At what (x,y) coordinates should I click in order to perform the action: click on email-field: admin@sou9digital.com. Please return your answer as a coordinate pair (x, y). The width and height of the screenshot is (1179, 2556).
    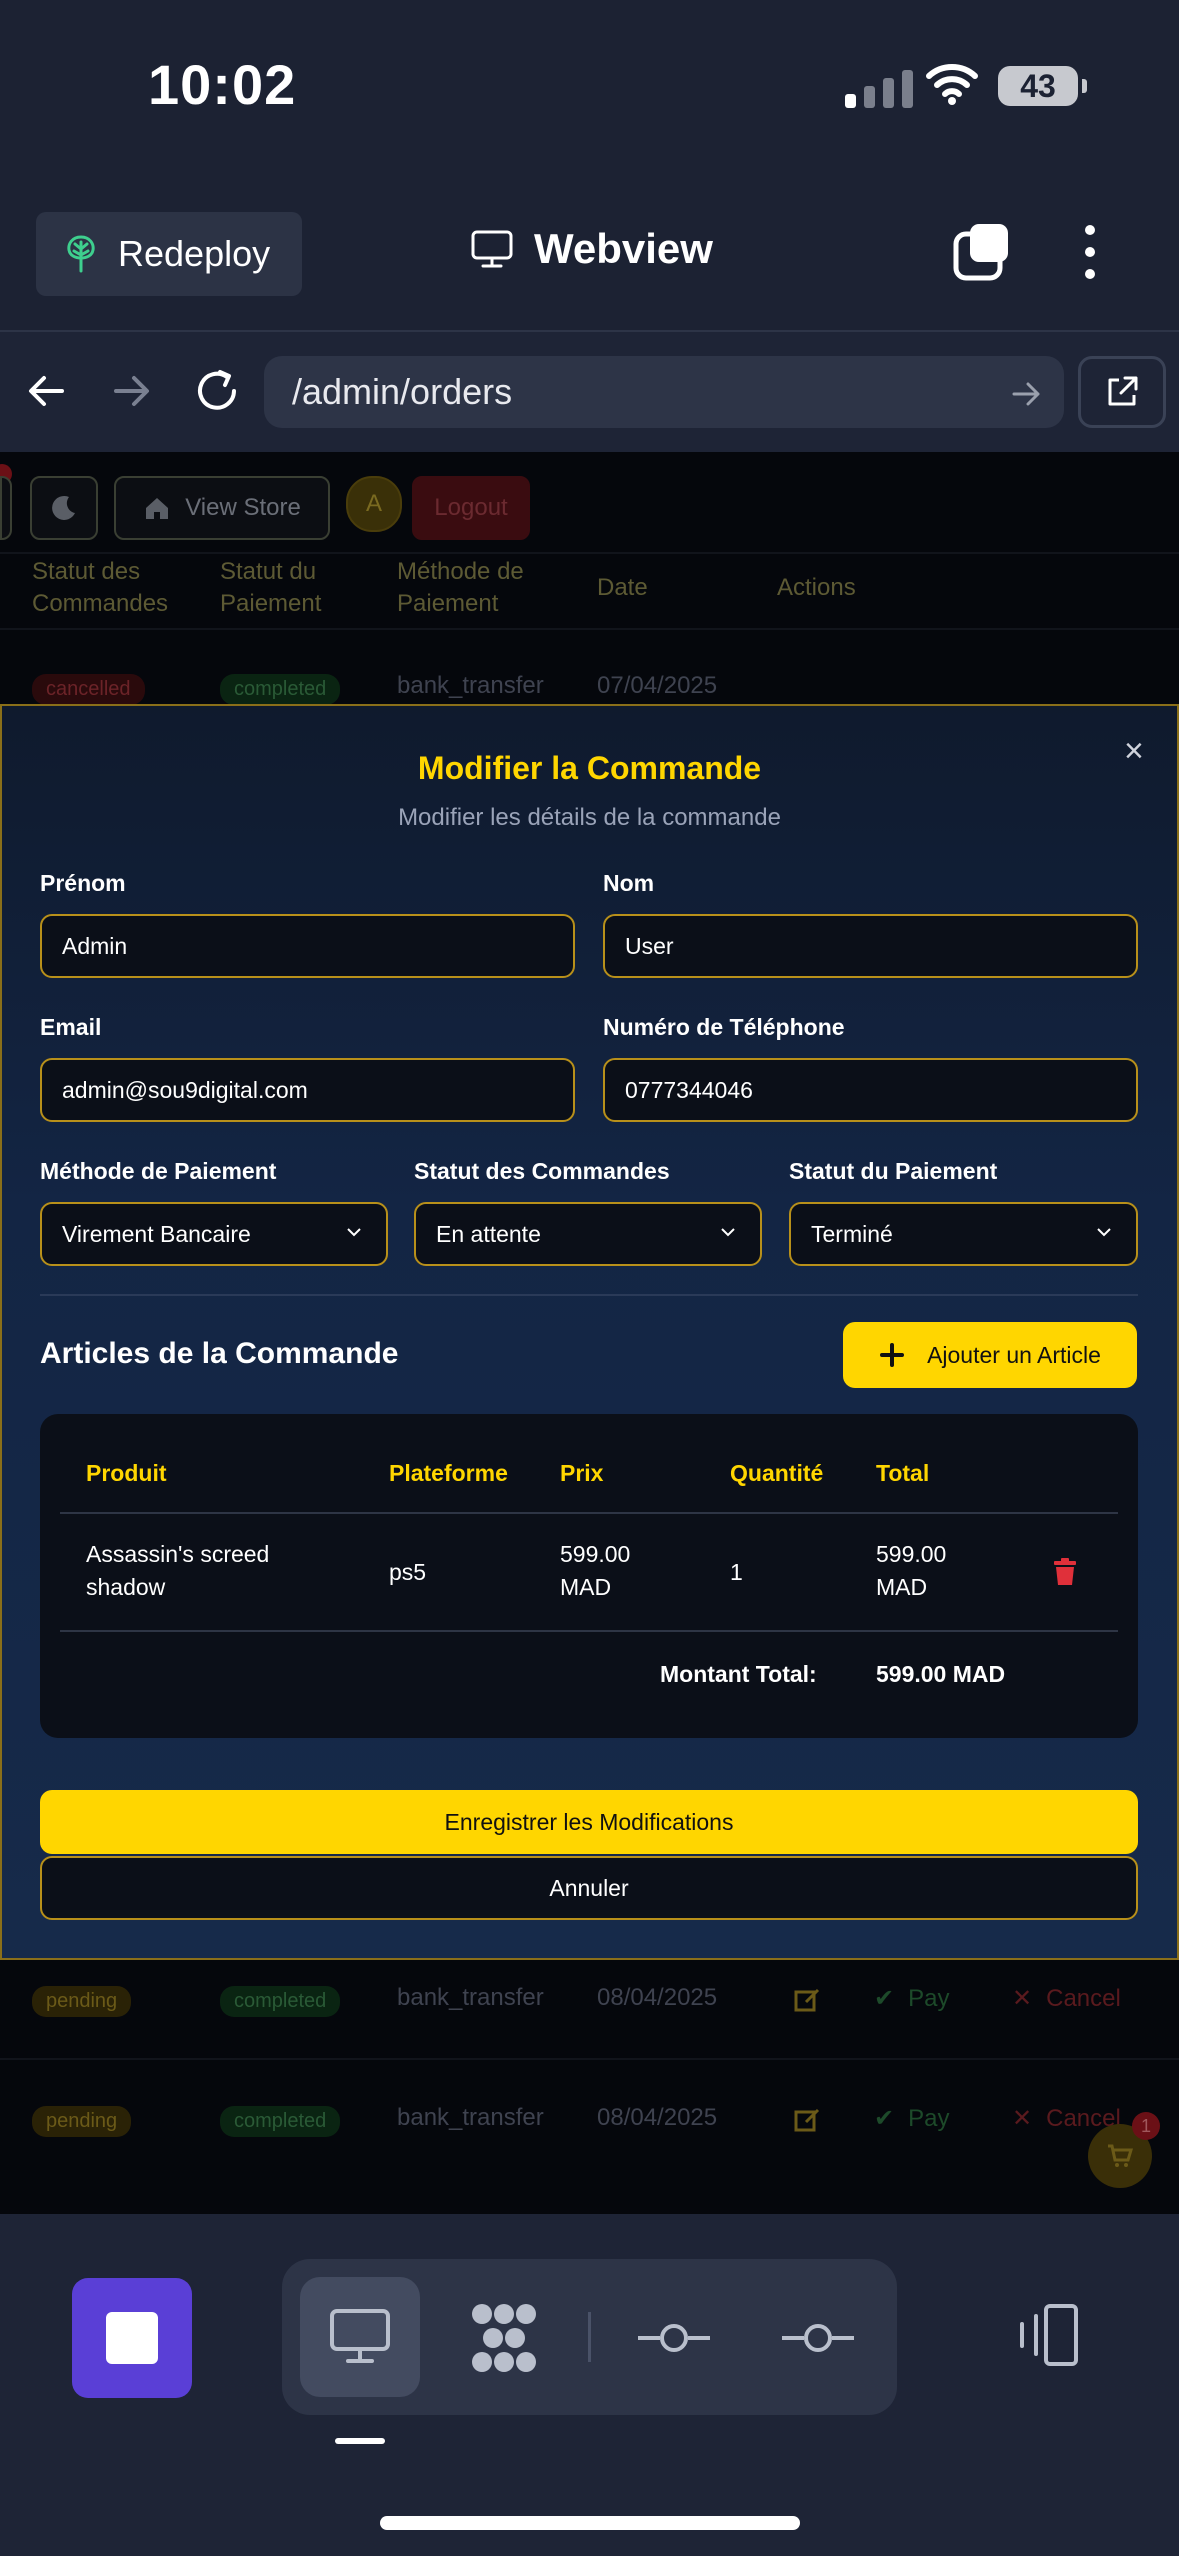
    Looking at the image, I should click on (307, 1090).